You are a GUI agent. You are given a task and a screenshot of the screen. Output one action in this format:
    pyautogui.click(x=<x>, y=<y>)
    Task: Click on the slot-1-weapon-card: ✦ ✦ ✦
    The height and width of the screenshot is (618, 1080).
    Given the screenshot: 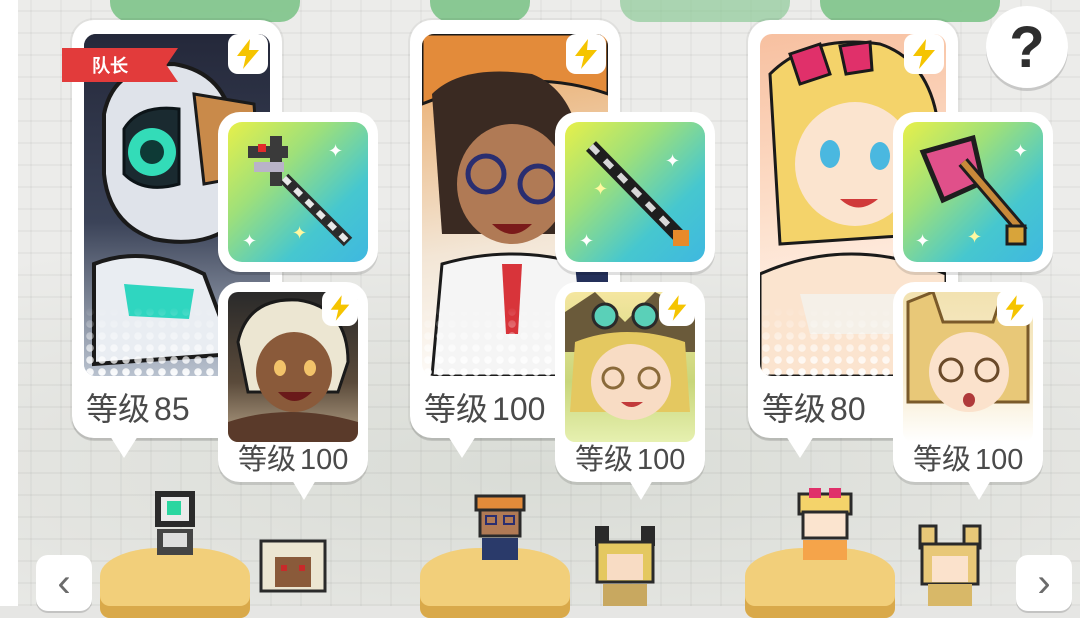 What is the action you would take?
    pyautogui.click(x=298, y=192)
    